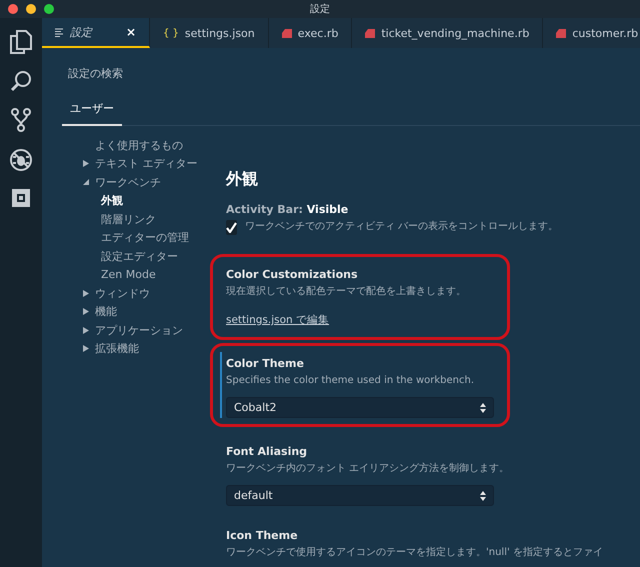 This screenshot has height=567, width=640. What do you see at coordinates (128, 182) in the screenshot?
I see `toc-item: ワークベンチ` at bounding box center [128, 182].